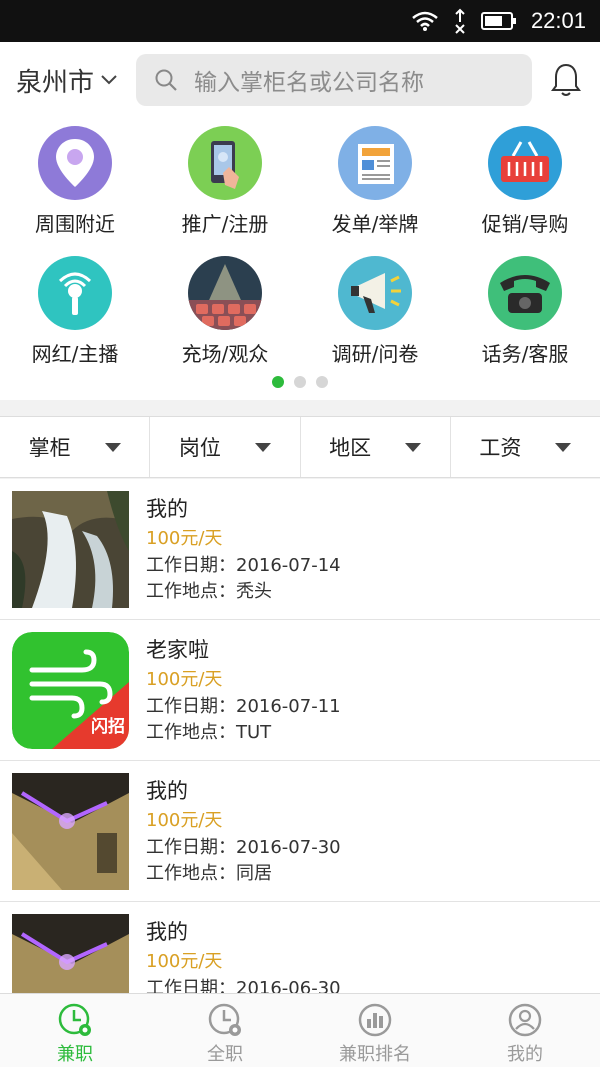 This screenshot has height=1067, width=600. I want to click on category-label: 网红/主播, so click(75, 354).